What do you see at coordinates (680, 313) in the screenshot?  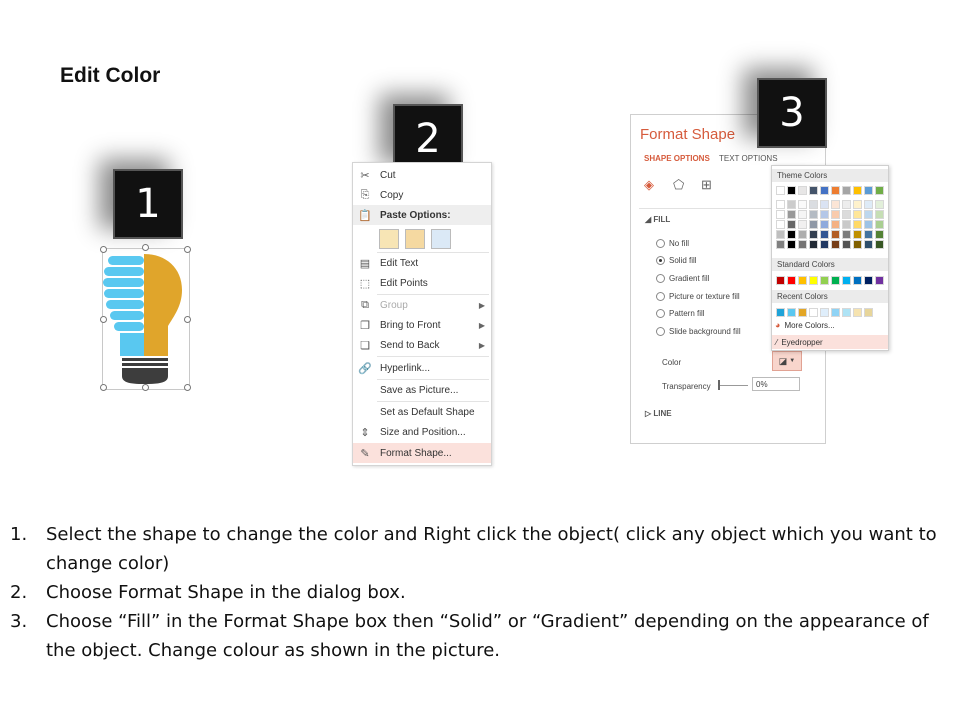 I see `radio-pattern-fill: Pattern fill` at bounding box center [680, 313].